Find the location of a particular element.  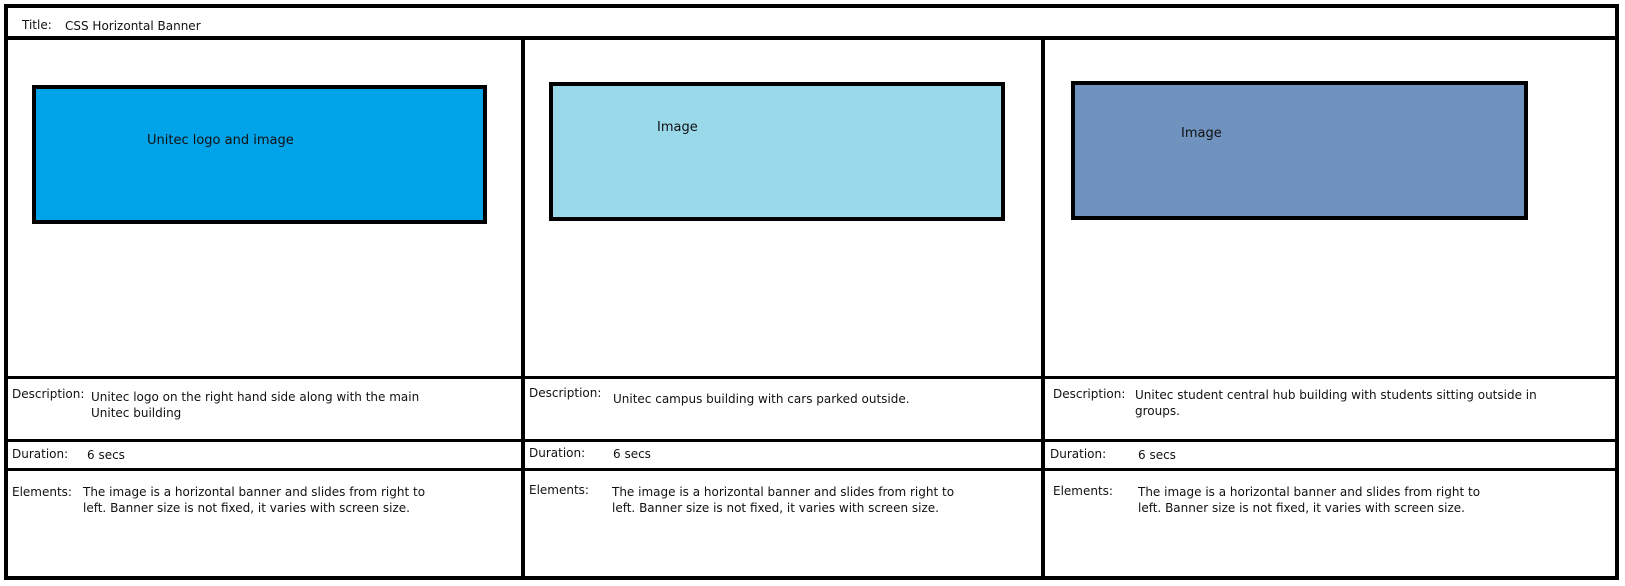

title-label: Title: is located at coordinates (37, 25).